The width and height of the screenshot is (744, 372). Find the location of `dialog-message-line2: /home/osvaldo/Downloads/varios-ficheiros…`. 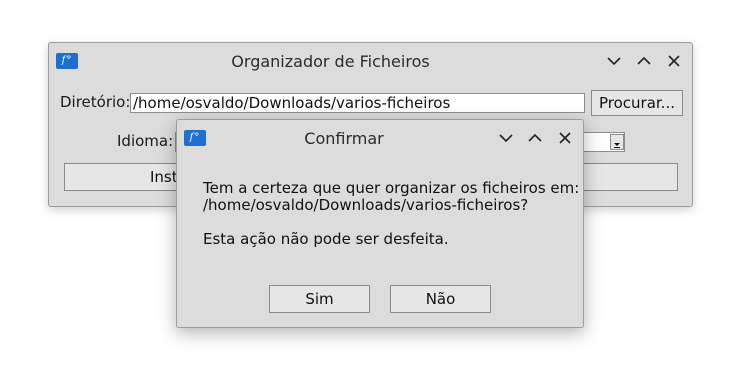

dialog-message-line2: /home/osvaldo/Downloads/varios-ficheiros… is located at coordinates (366, 205).